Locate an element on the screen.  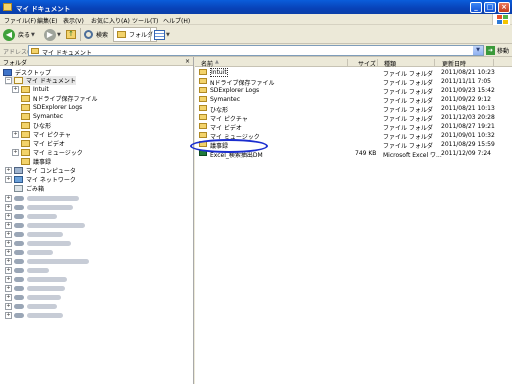
maximize-button: □ is located at coordinates (490, 7).